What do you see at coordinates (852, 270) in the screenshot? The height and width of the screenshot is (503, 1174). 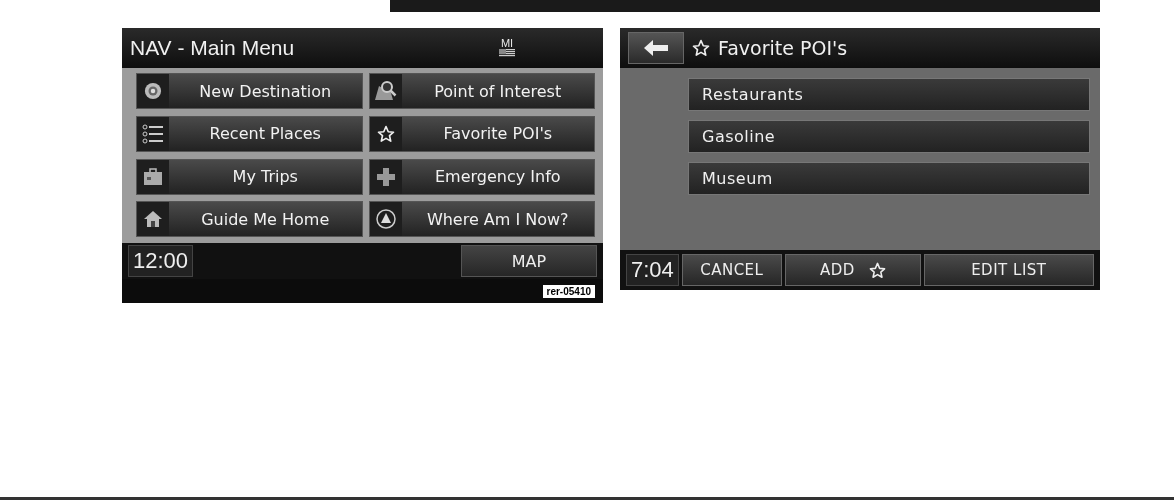 I see `add-button: ADD` at bounding box center [852, 270].